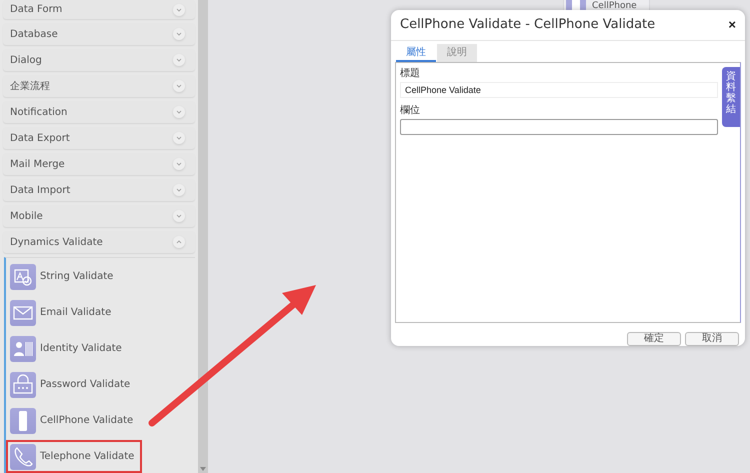  What do you see at coordinates (99, 60) in the screenshot?
I see `category-header: Dialog` at bounding box center [99, 60].